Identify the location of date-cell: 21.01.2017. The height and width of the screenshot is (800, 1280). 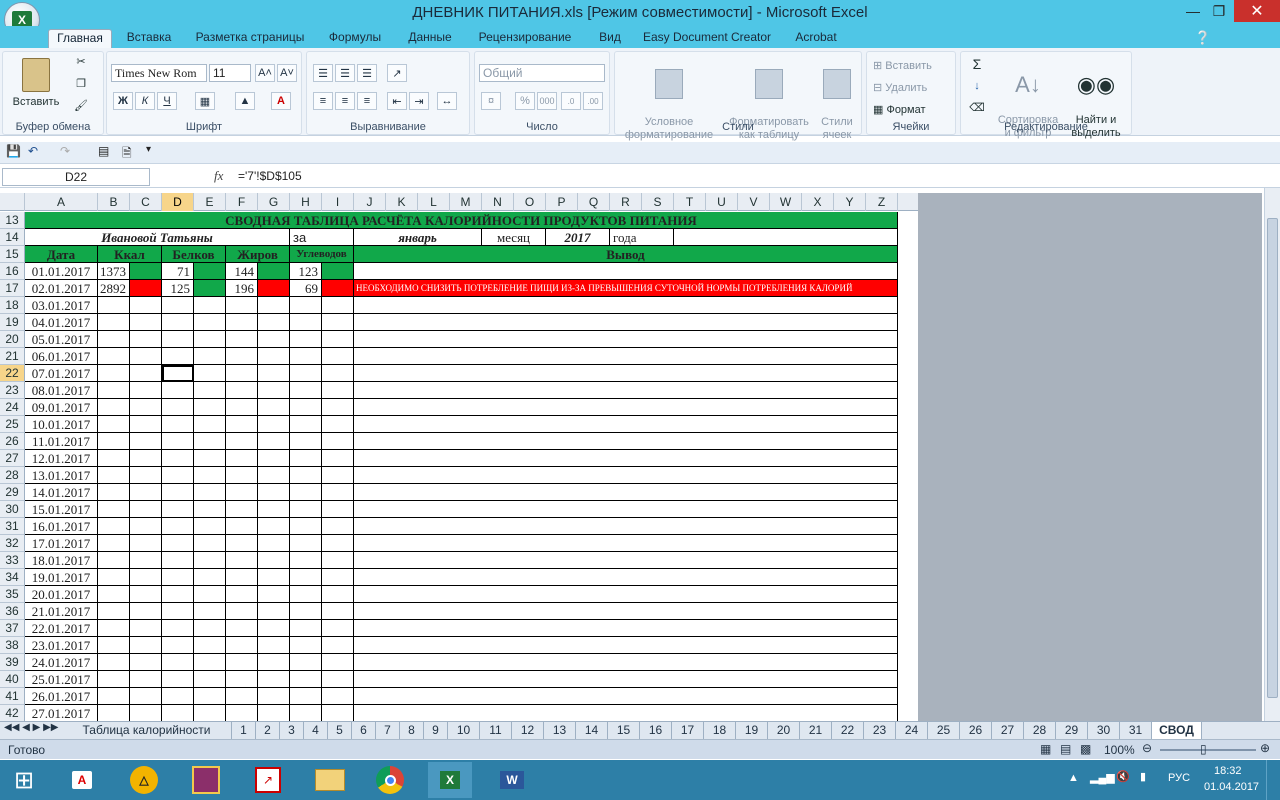
(61, 611).